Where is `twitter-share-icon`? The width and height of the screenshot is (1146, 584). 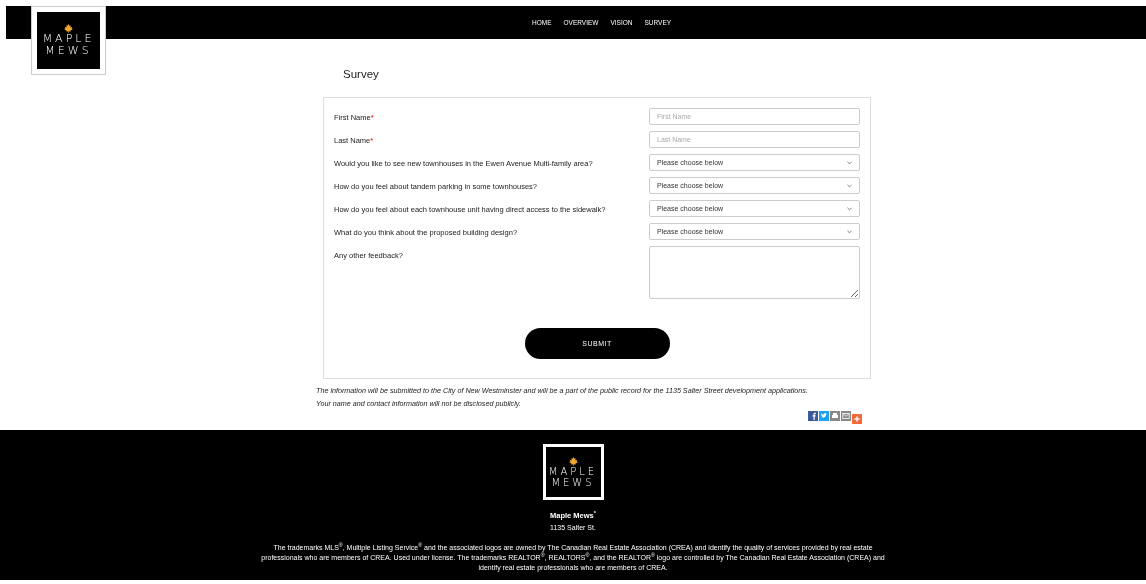 twitter-share-icon is located at coordinates (824, 416).